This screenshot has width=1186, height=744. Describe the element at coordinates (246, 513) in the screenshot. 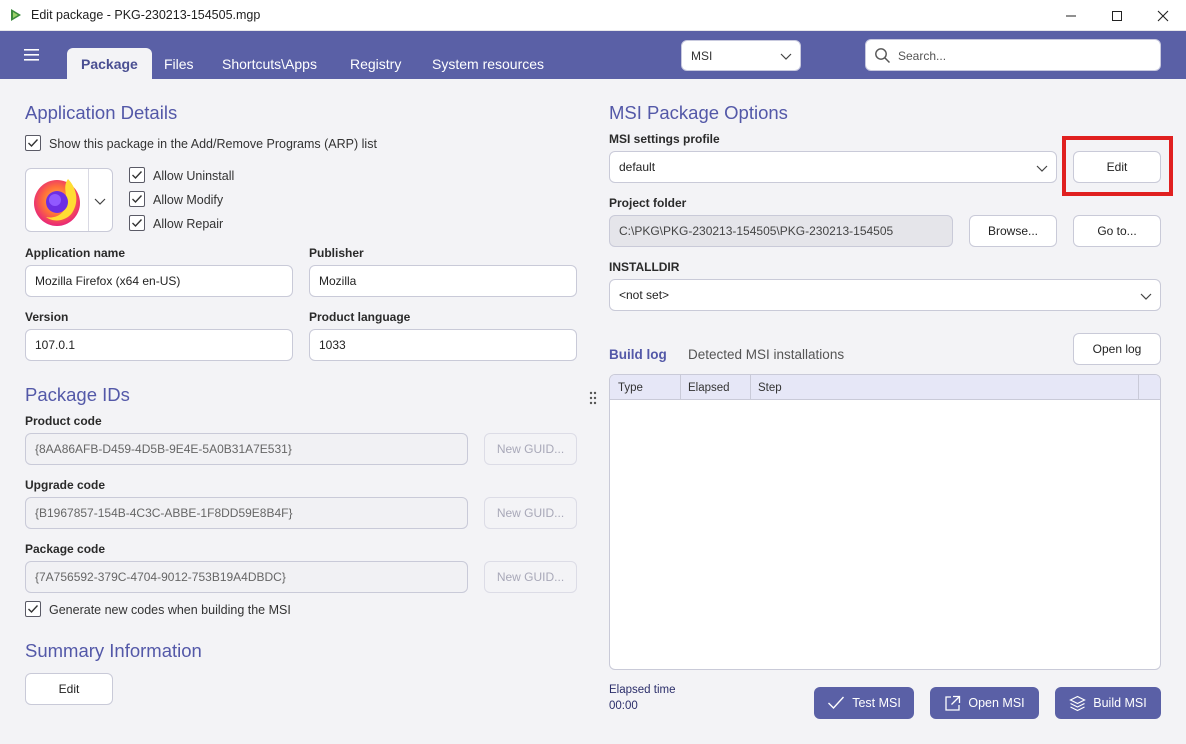

I see `upgrade-code-field: {B1967857-154B-4C3C-ABBE-1F8DD59E8B4F}` at that location.